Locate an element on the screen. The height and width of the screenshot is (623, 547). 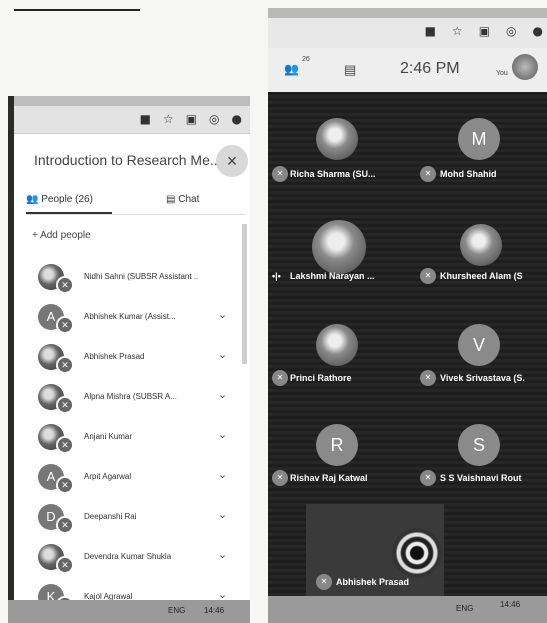
participant-name: Deepanshi Rai is located at coordinates (110, 516).